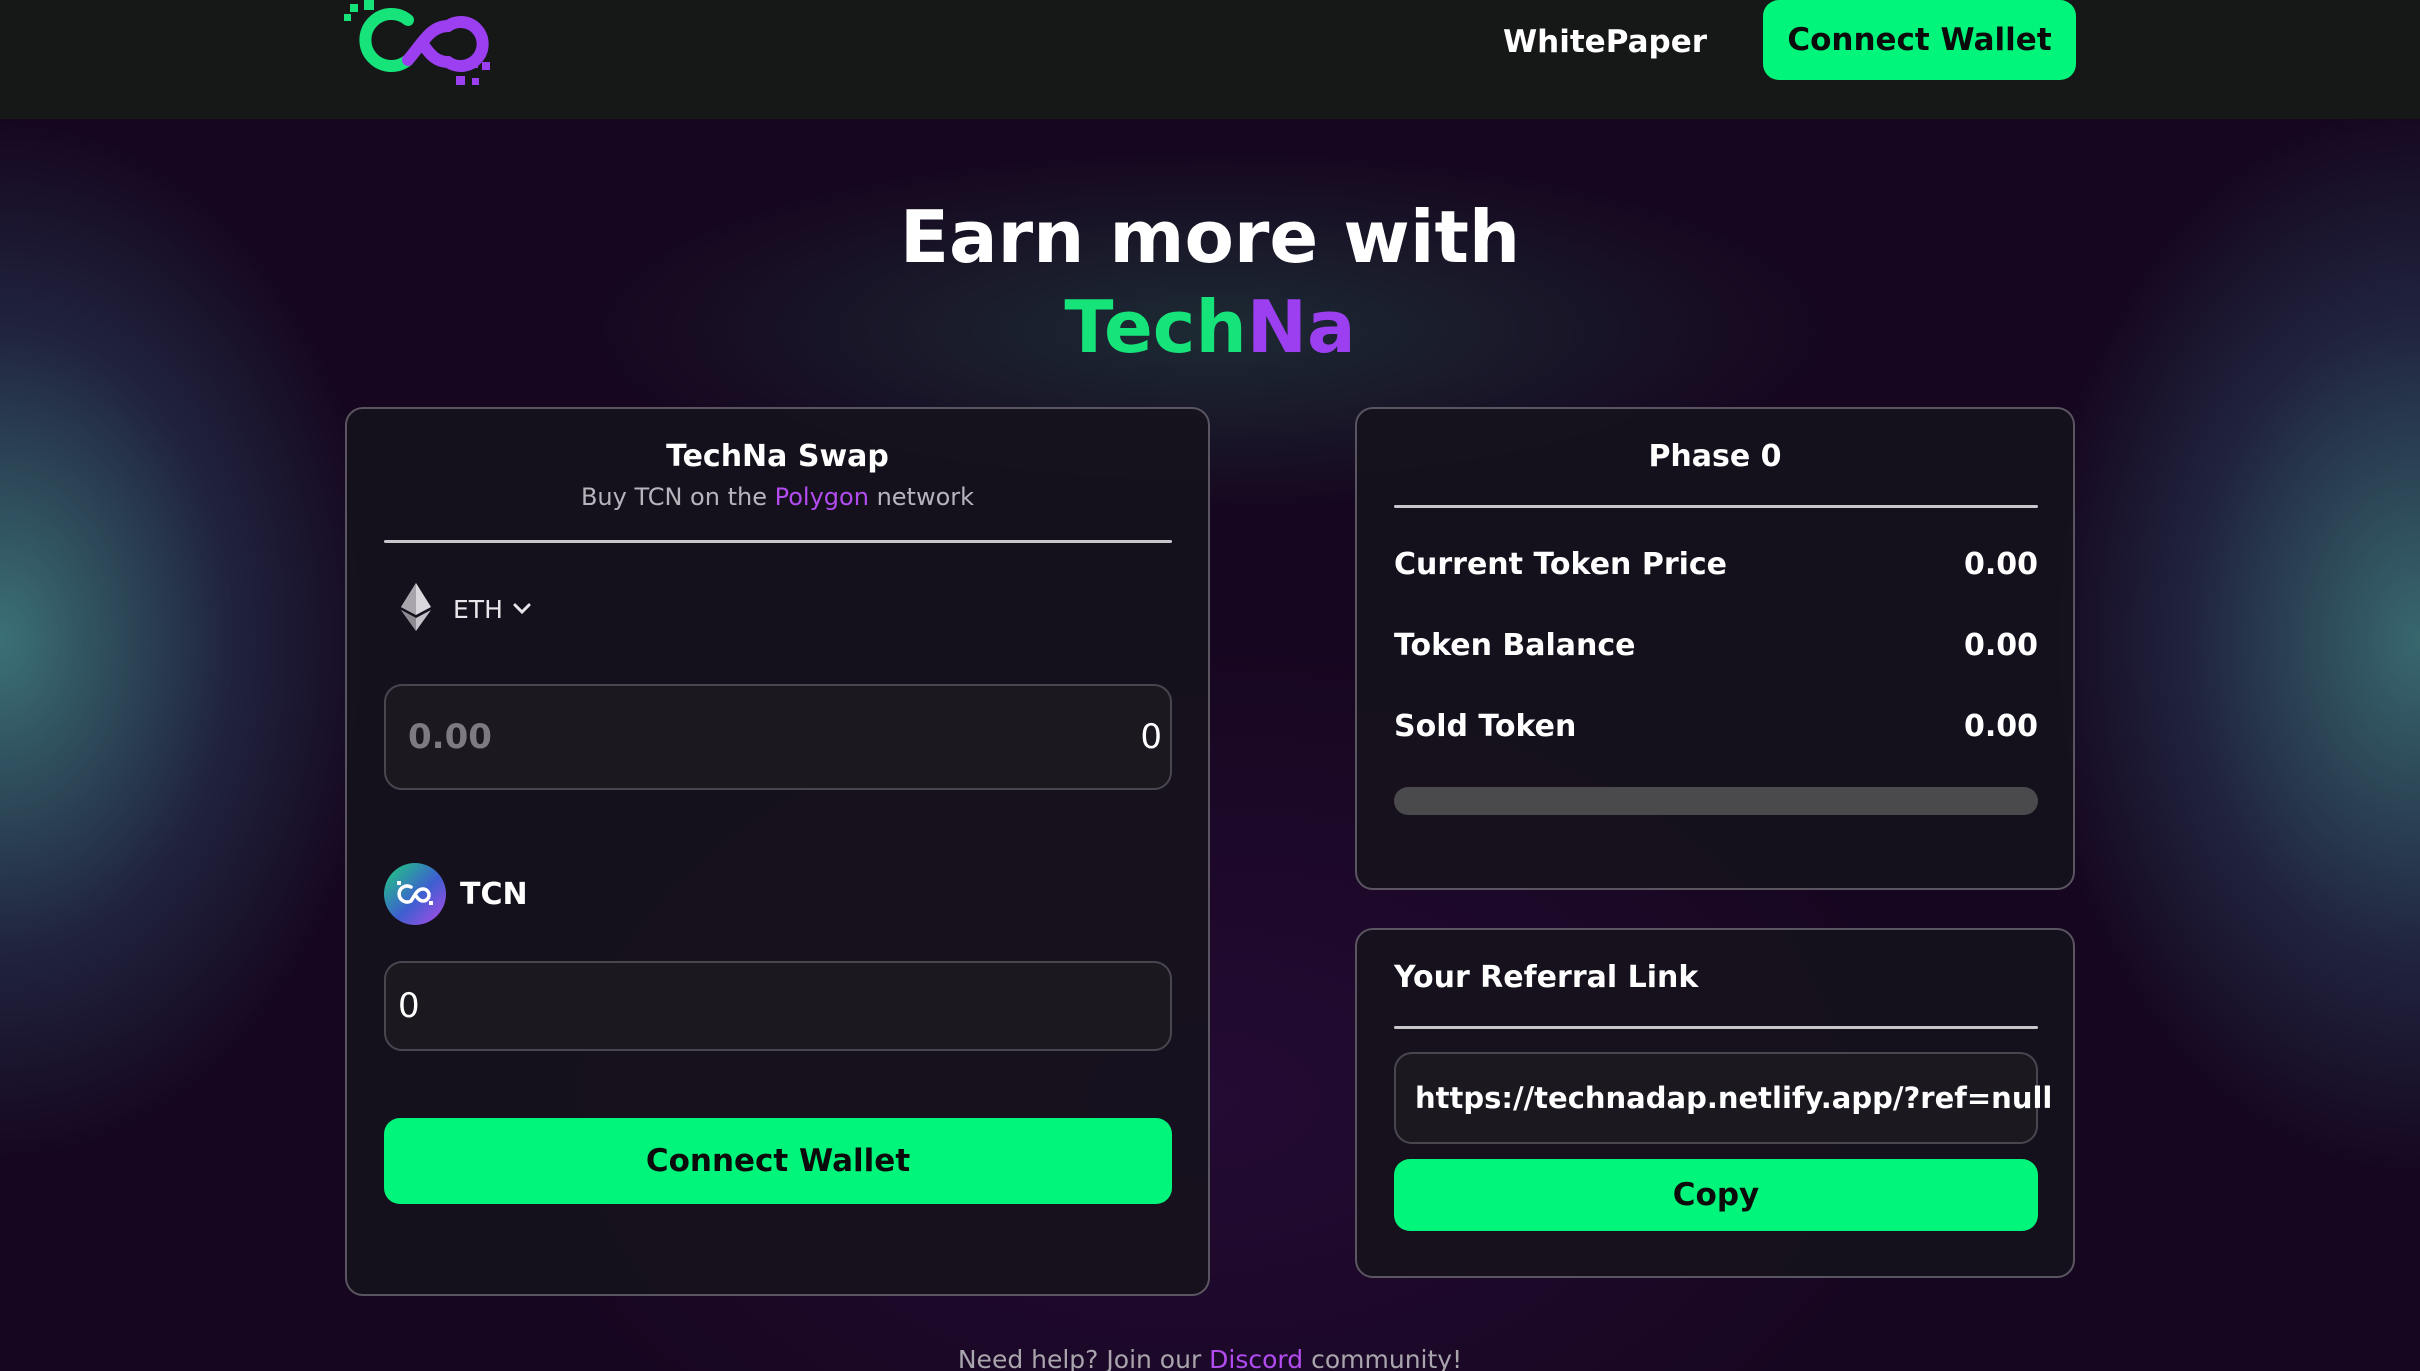  What do you see at coordinates (1485, 726) in the screenshot?
I see `stat-label: Sold Token` at bounding box center [1485, 726].